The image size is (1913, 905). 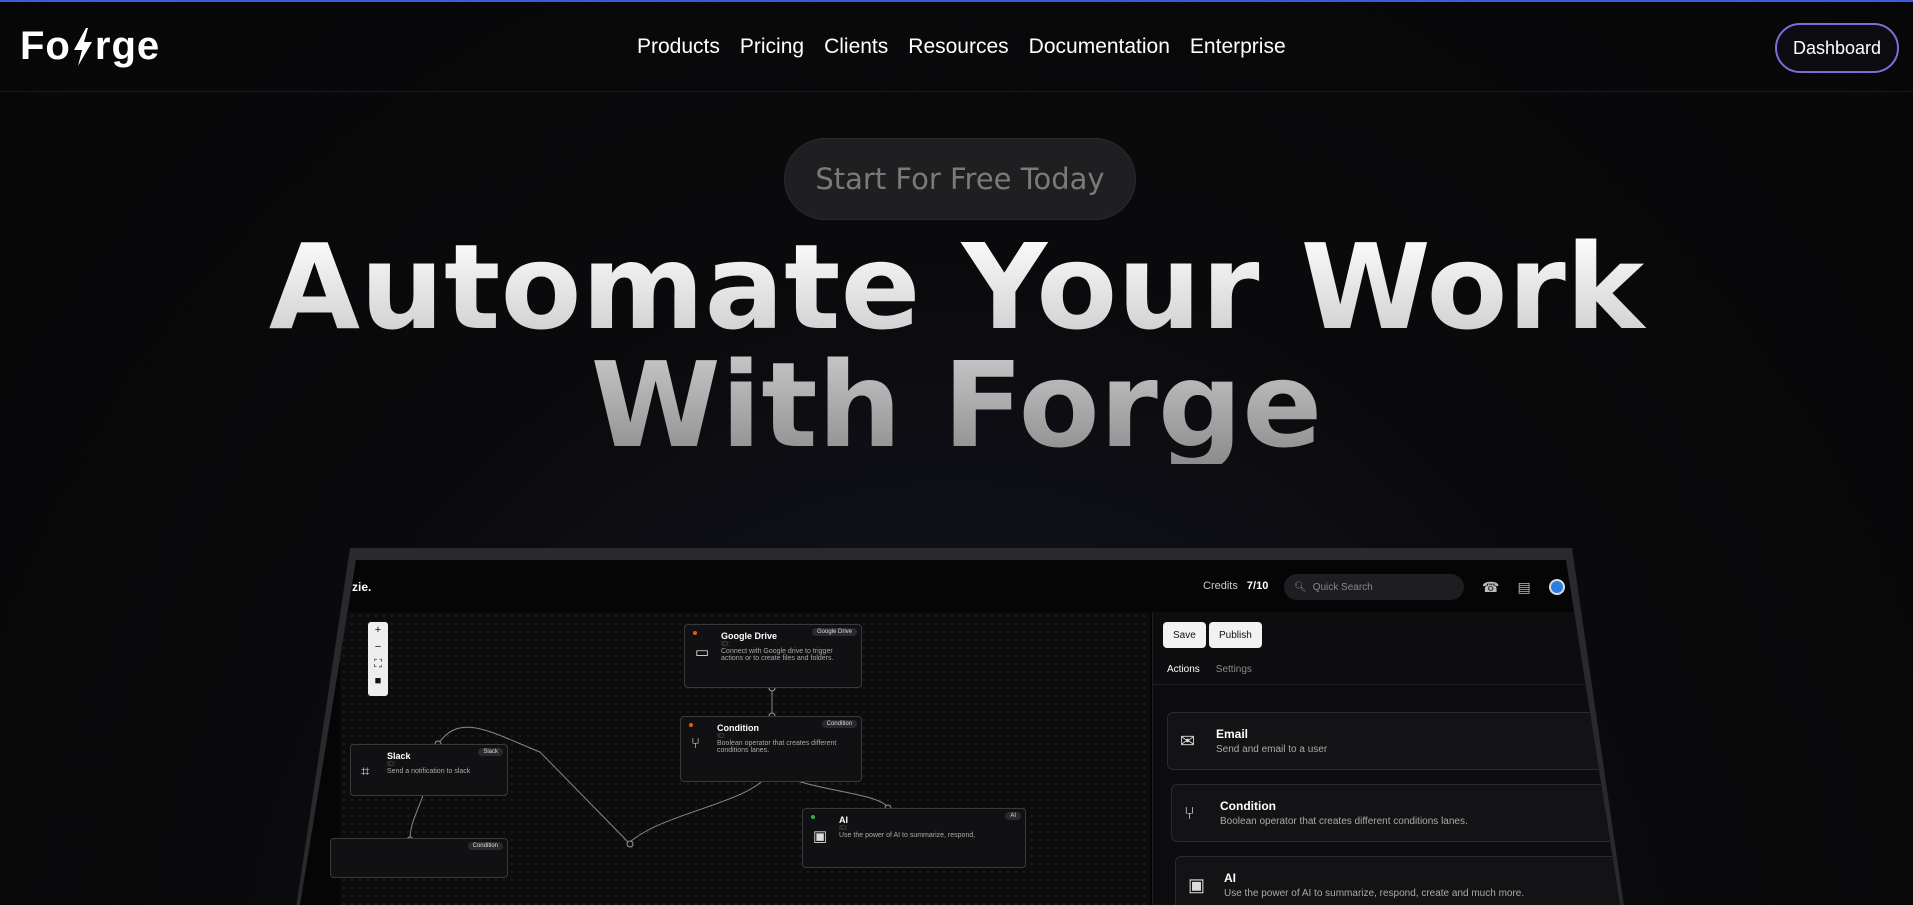 I want to click on credits-counter: Credits 7/10, so click(x=1235, y=586).